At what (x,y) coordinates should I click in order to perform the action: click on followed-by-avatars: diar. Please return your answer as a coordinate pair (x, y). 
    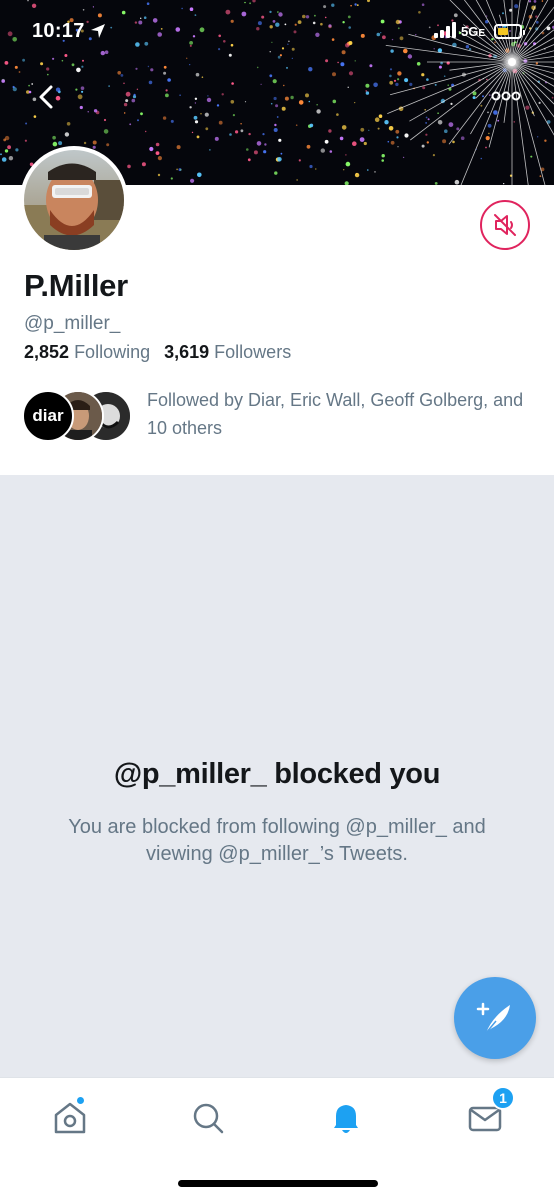
    Looking at the image, I should click on (78, 417).